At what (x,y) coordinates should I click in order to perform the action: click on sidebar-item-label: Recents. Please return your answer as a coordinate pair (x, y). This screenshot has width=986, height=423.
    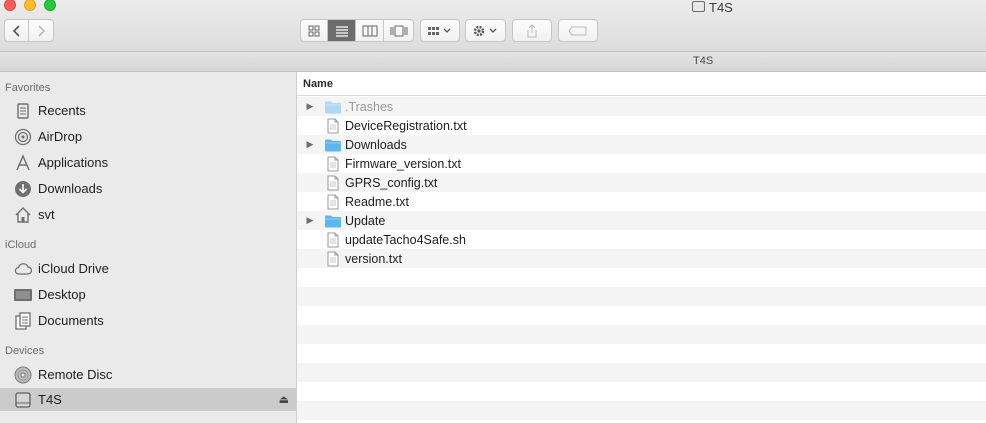
    Looking at the image, I should click on (62, 110).